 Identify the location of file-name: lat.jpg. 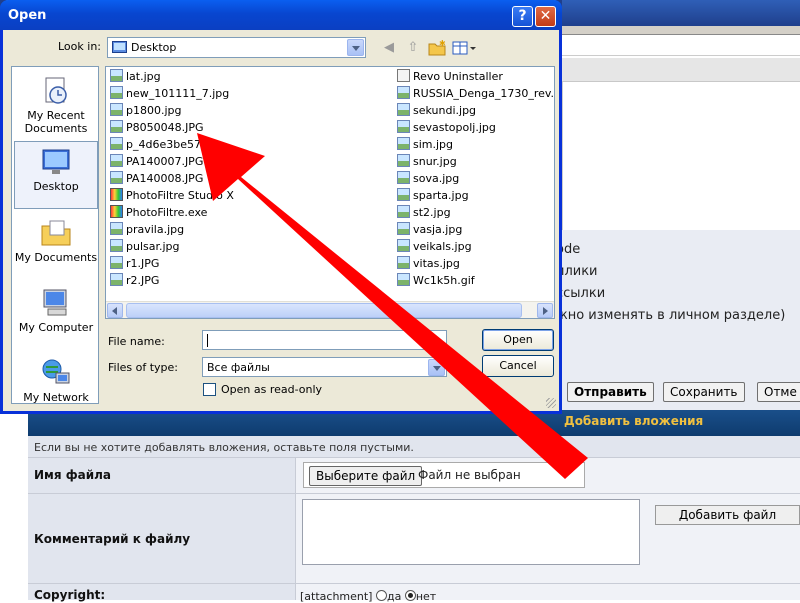
(143, 76).